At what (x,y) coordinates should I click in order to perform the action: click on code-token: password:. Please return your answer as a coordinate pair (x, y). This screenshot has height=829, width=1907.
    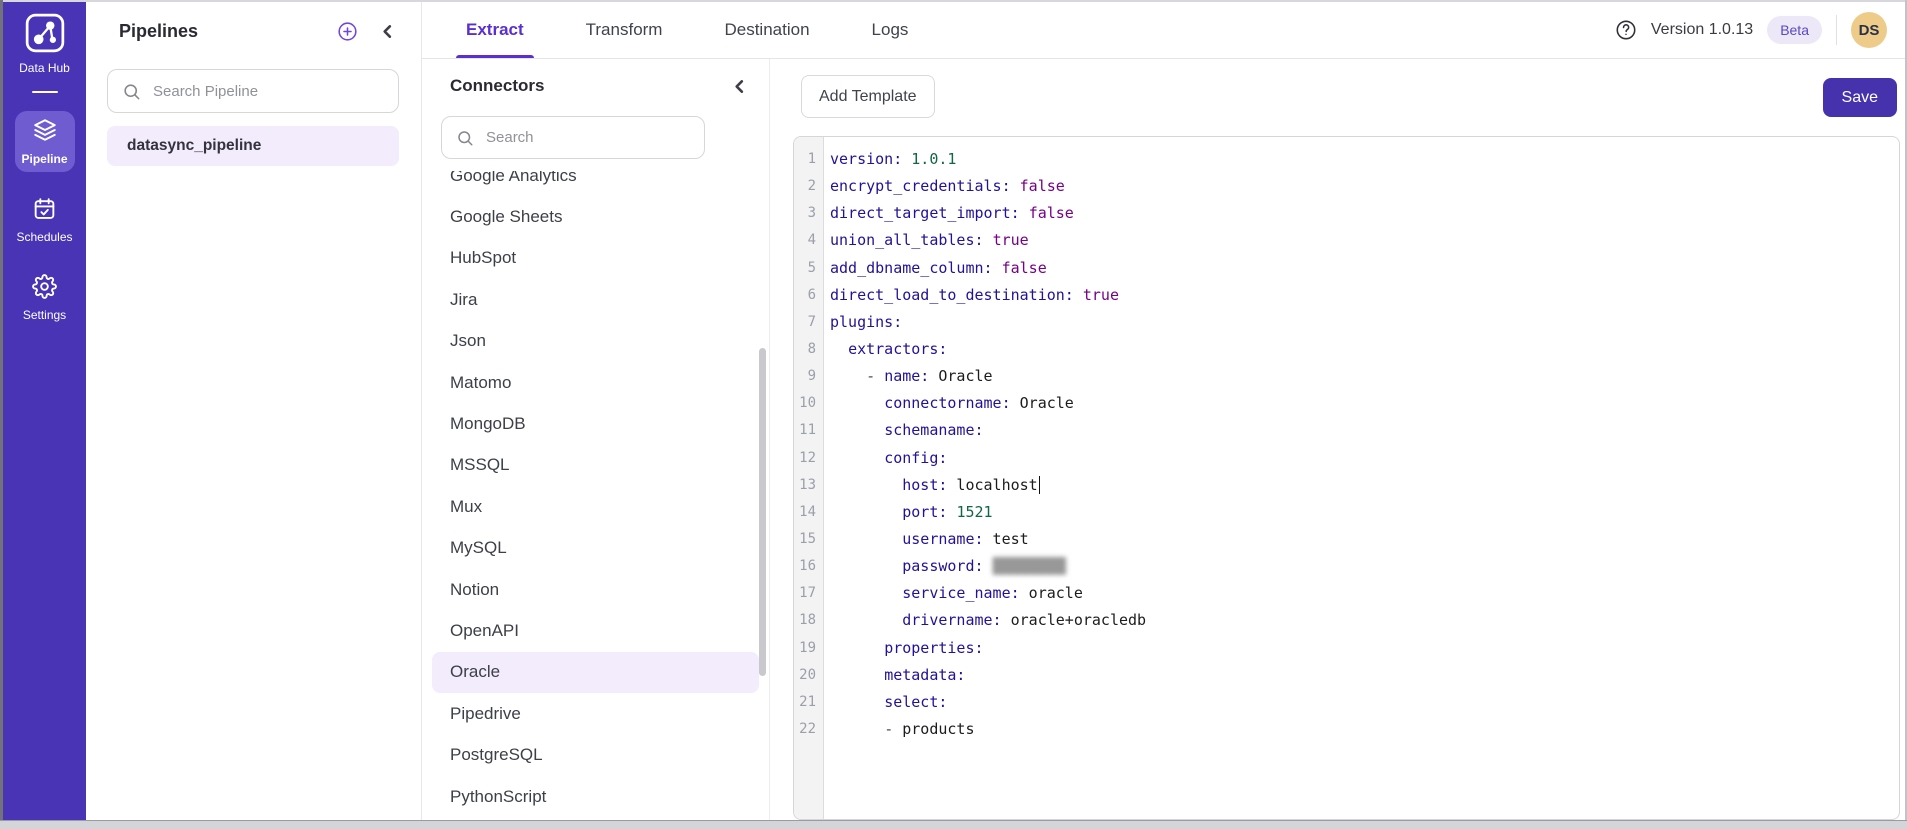
    Looking at the image, I should click on (943, 566).